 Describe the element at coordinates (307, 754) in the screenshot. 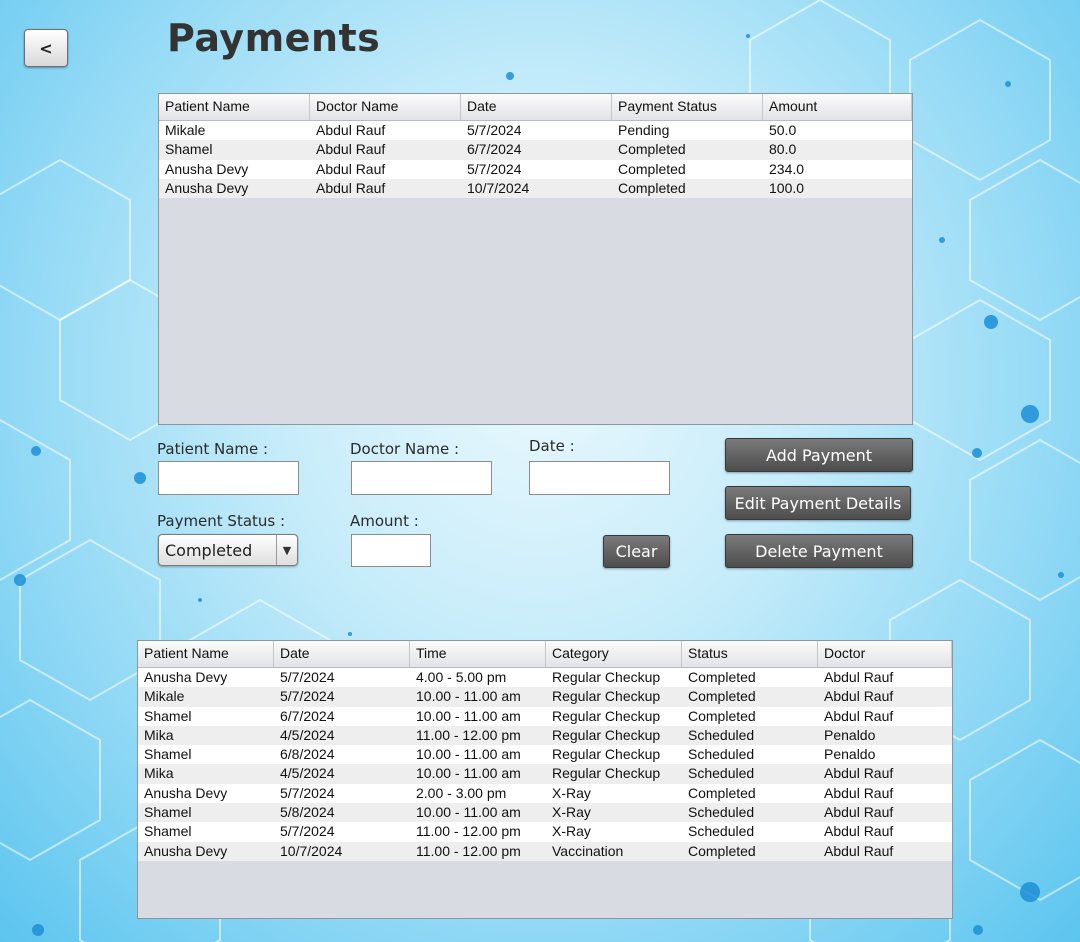

I see `table-cell: 6/8/2024` at that location.